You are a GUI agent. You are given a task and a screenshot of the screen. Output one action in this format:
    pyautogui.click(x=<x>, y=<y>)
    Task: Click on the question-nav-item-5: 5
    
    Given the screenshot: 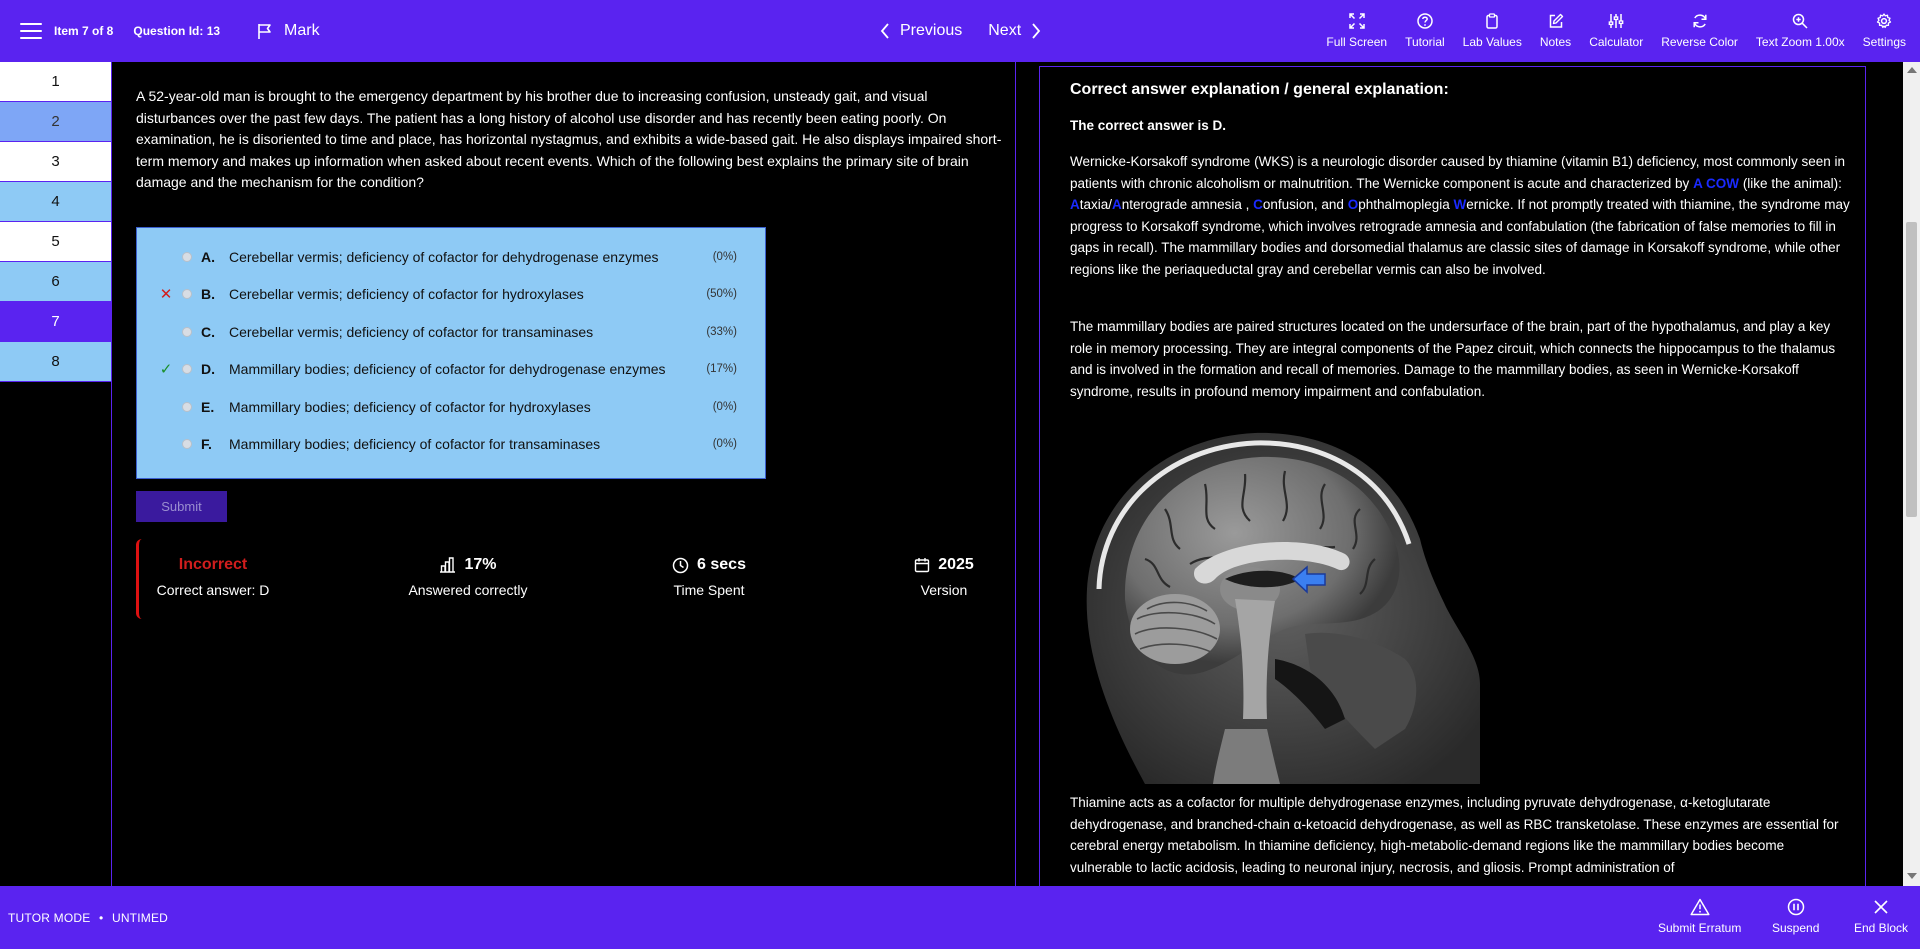 What is the action you would take?
    pyautogui.click(x=55, y=242)
    